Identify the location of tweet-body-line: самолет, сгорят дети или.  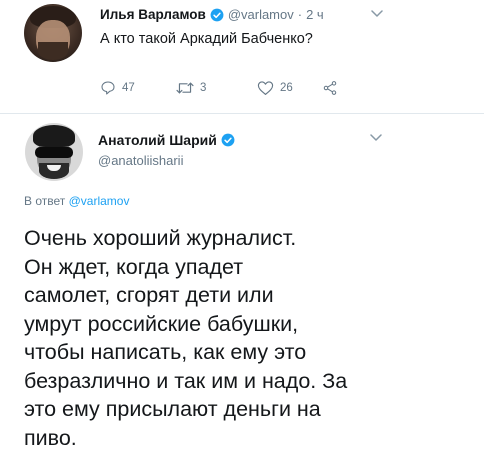
(149, 295).